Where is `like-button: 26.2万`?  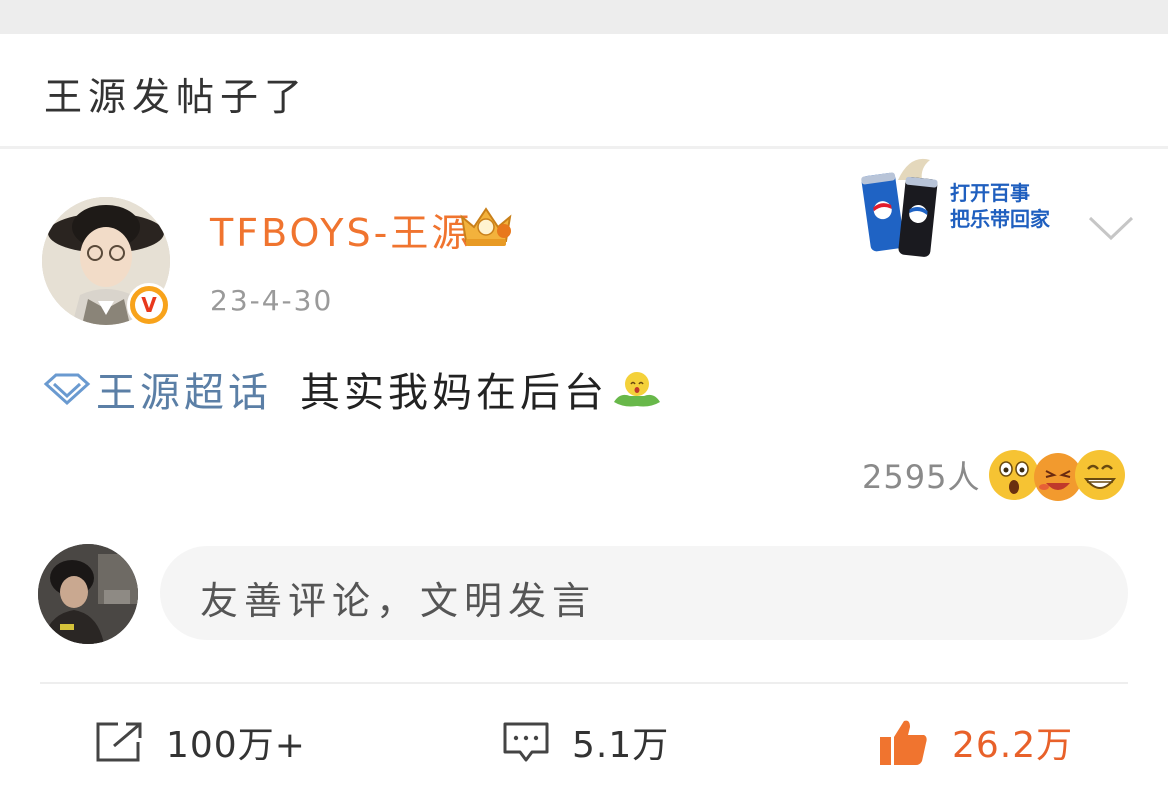 like-button: 26.2万 is located at coordinates (975, 742).